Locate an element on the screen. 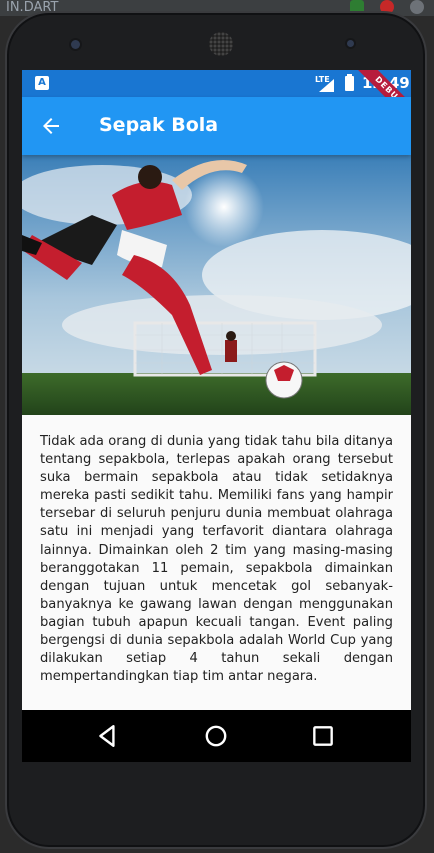 Image resolution: width=434 pixels, height=853 pixels. triangle-back-icon is located at coordinates (108, 736).